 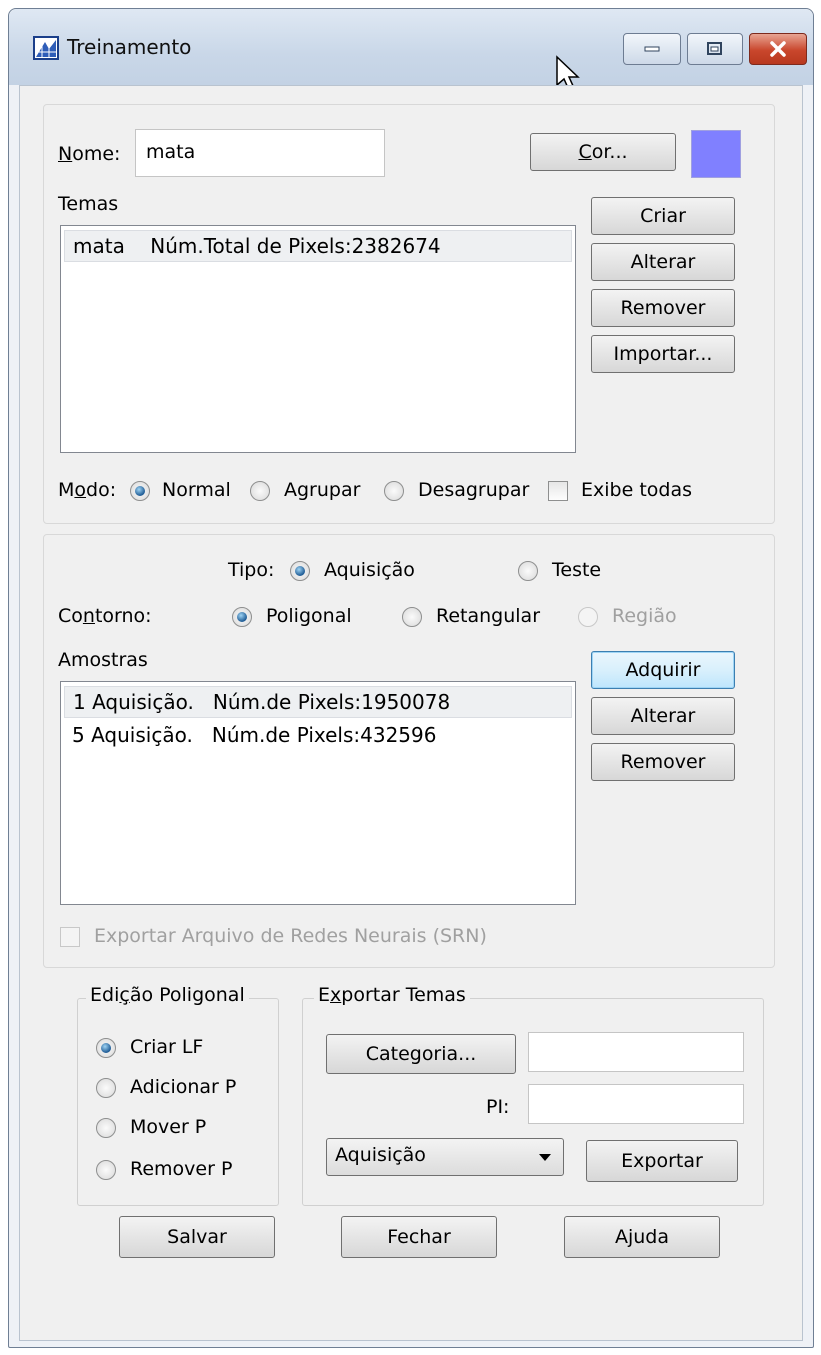 I want to click on tipo-aquisicao-label: Aquisição, so click(x=369, y=570).